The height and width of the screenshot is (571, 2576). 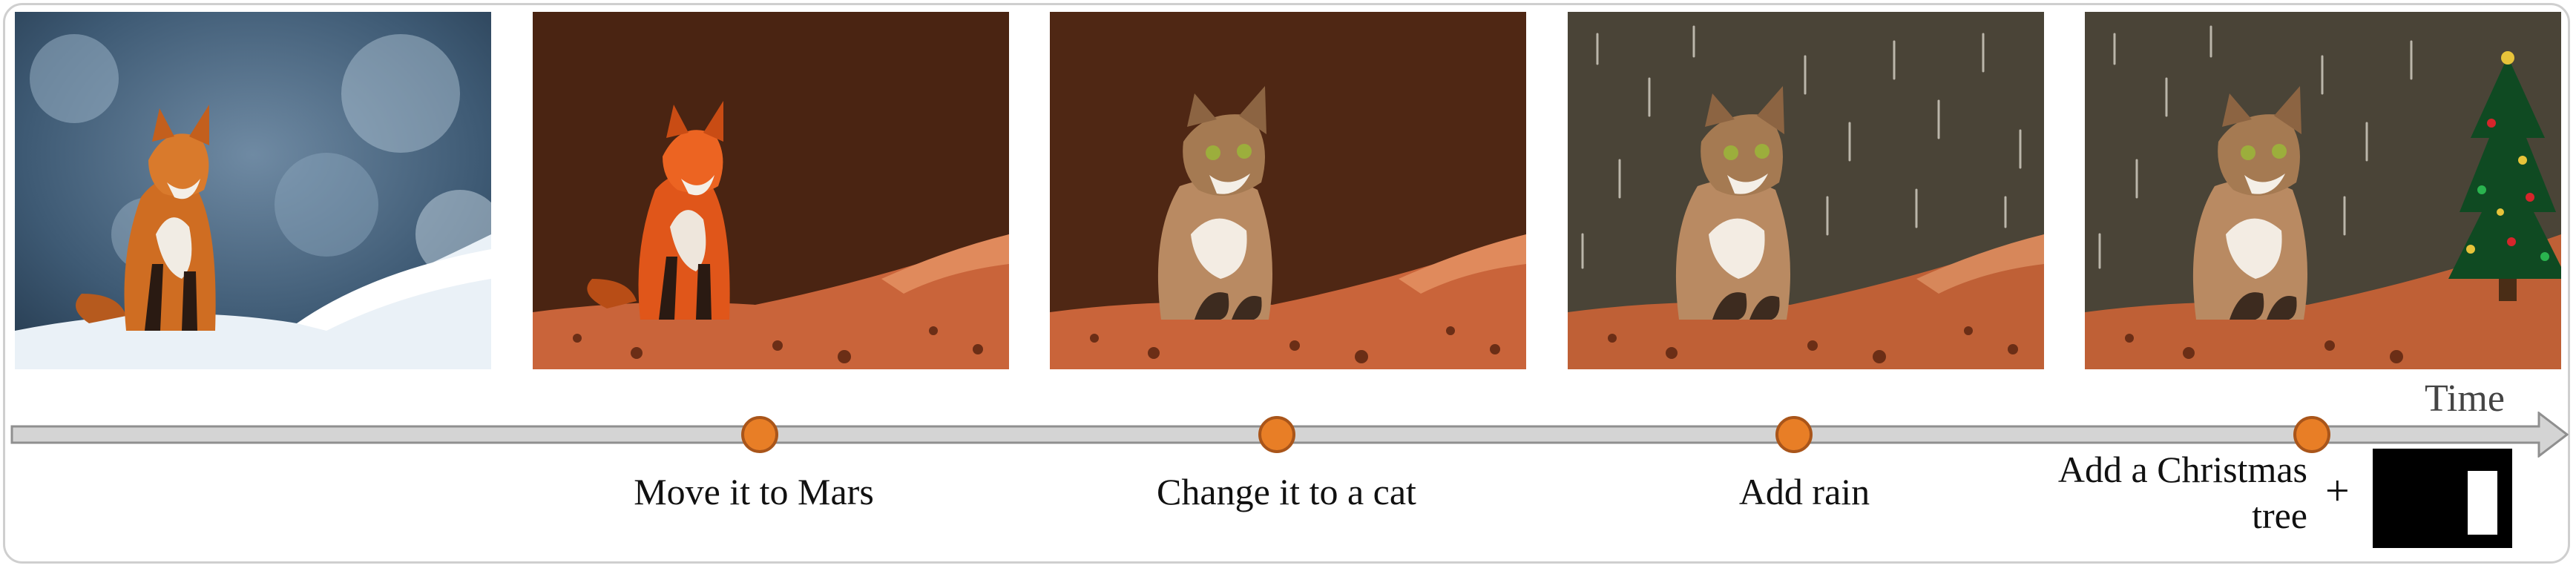 What do you see at coordinates (754, 491) in the screenshot?
I see `step-label-1: Move it to Mars` at bounding box center [754, 491].